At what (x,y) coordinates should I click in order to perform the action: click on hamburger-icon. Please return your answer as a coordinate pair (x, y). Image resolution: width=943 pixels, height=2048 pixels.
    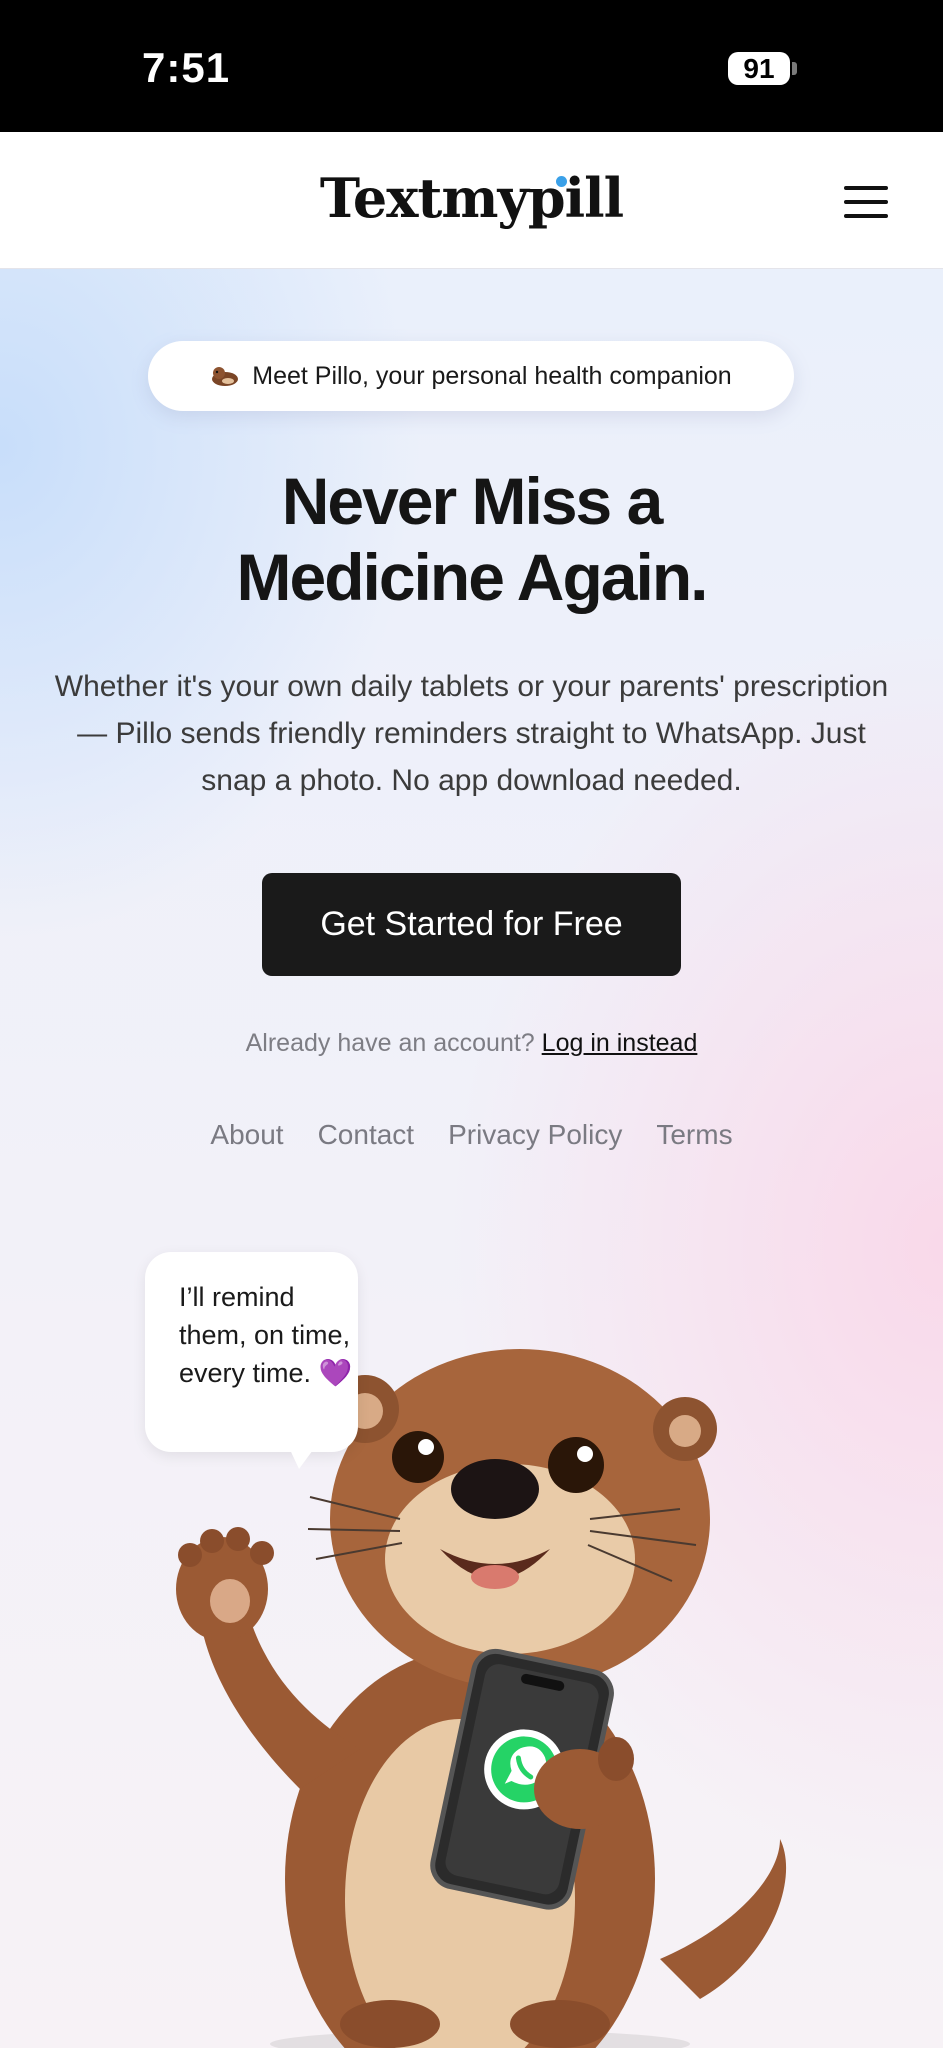
    Looking at the image, I should click on (866, 188).